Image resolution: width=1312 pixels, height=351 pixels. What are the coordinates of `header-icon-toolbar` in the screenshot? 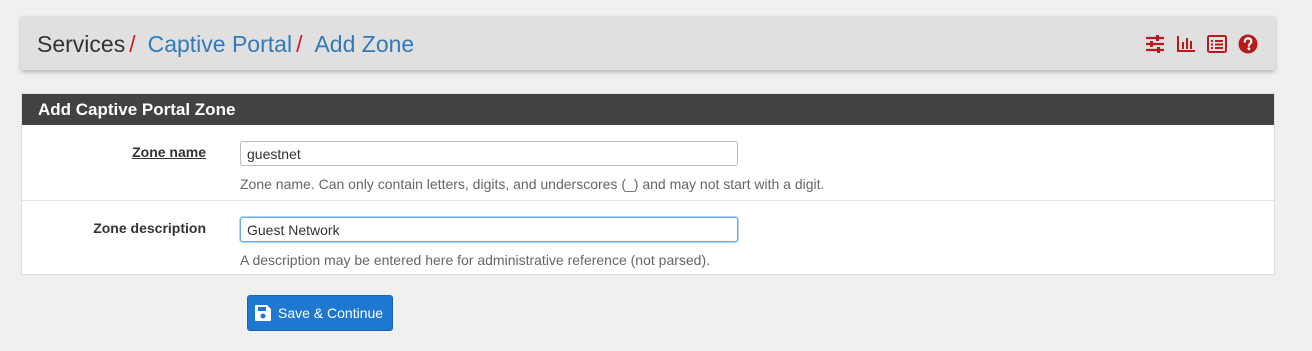 It's located at (1201, 44).